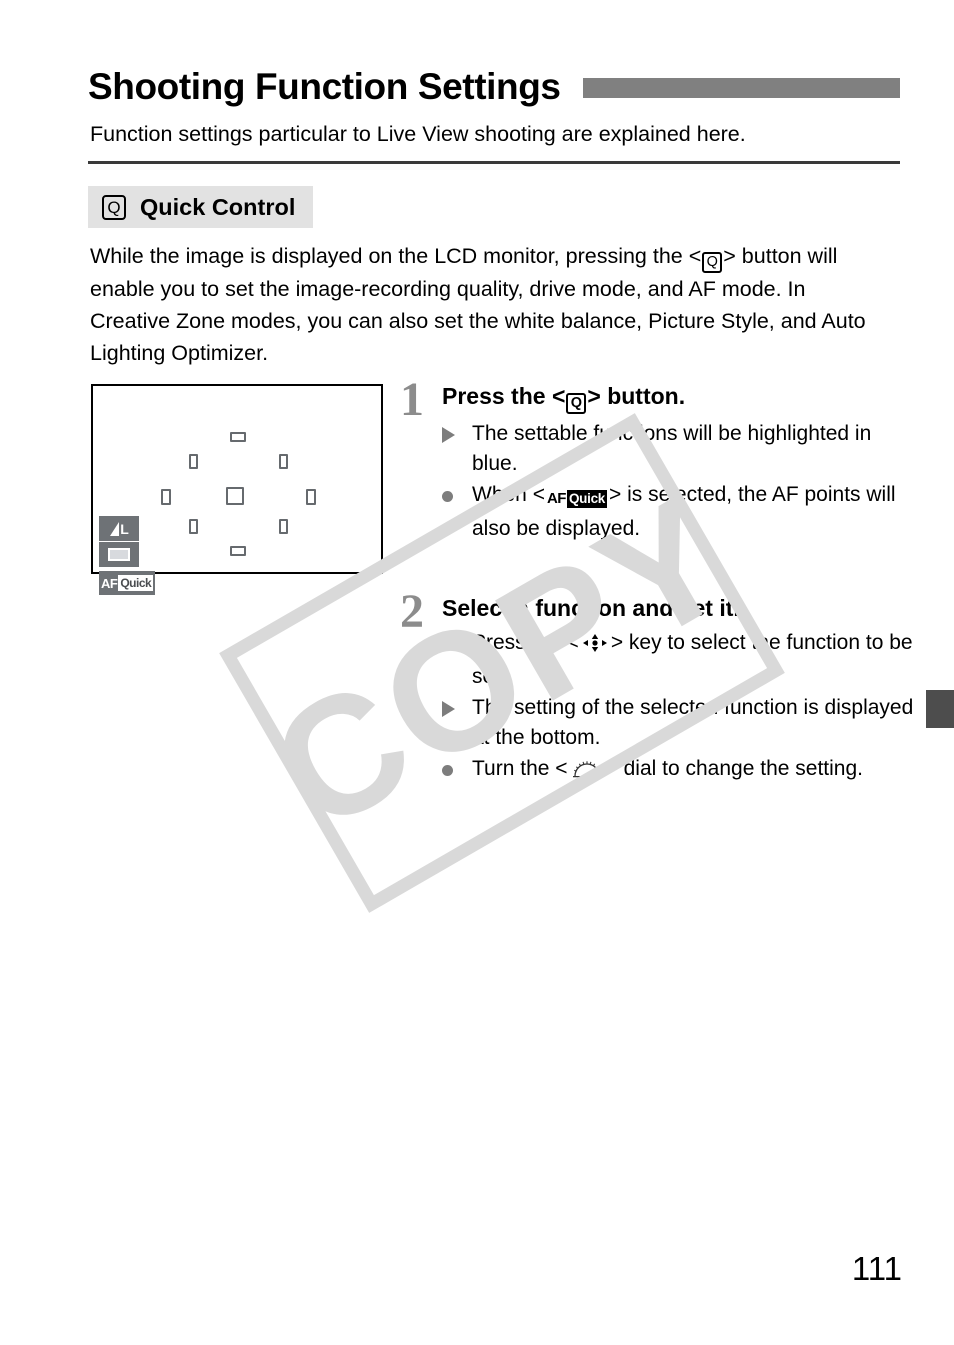 The image size is (954, 1345). I want to click on main-dial-icon, so click(587, 773).